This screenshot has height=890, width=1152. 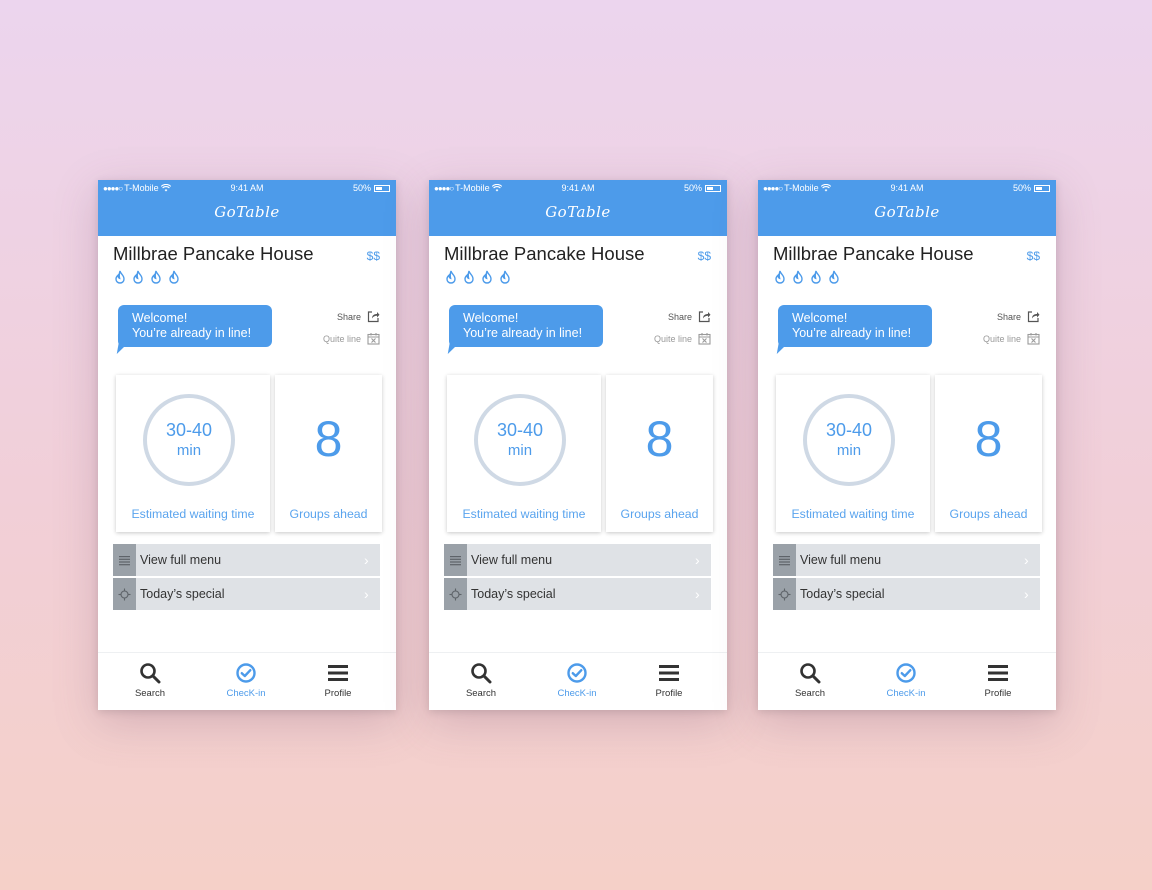 What do you see at coordinates (526, 326) in the screenshot?
I see `welcome-bubble: Welcome! You’re already in line!` at bounding box center [526, 326].